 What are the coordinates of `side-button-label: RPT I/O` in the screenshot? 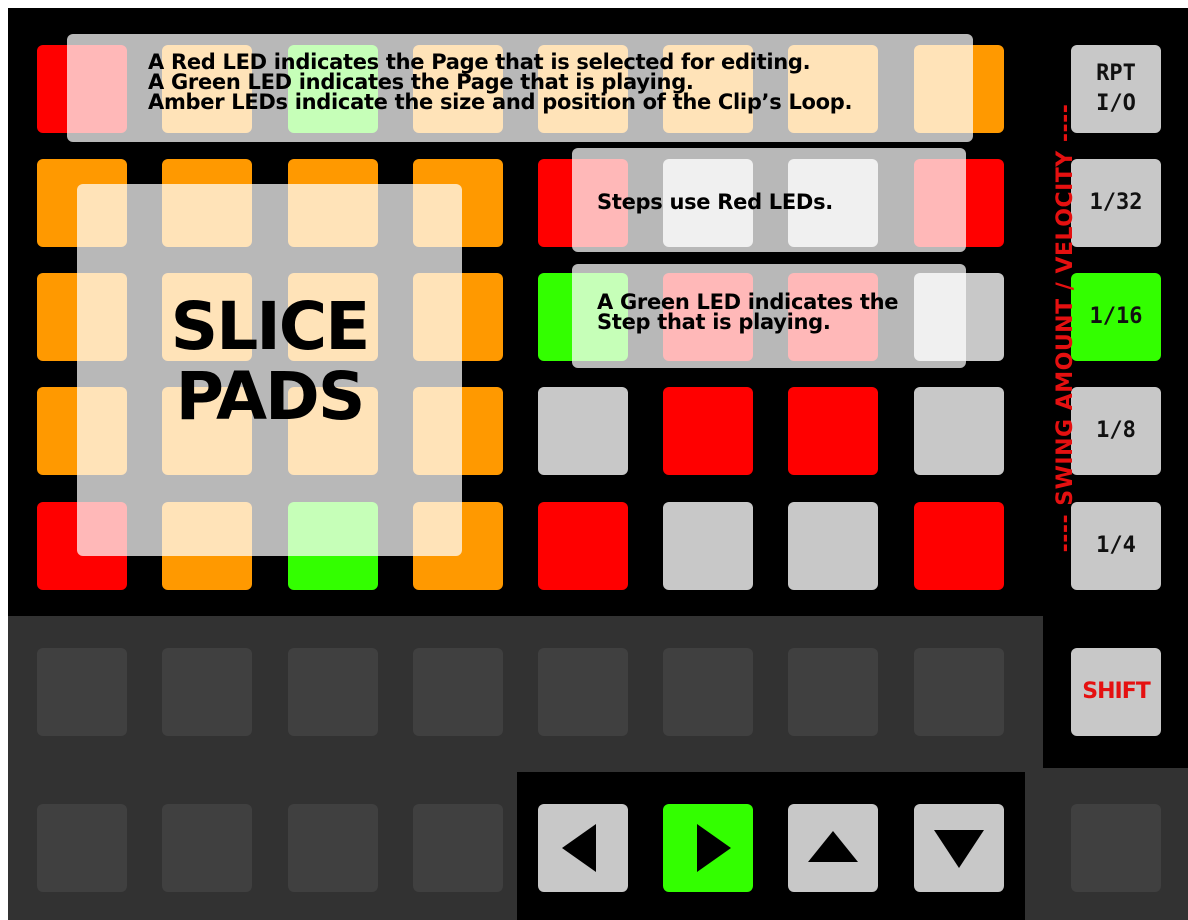 It's located at (1116, 89).